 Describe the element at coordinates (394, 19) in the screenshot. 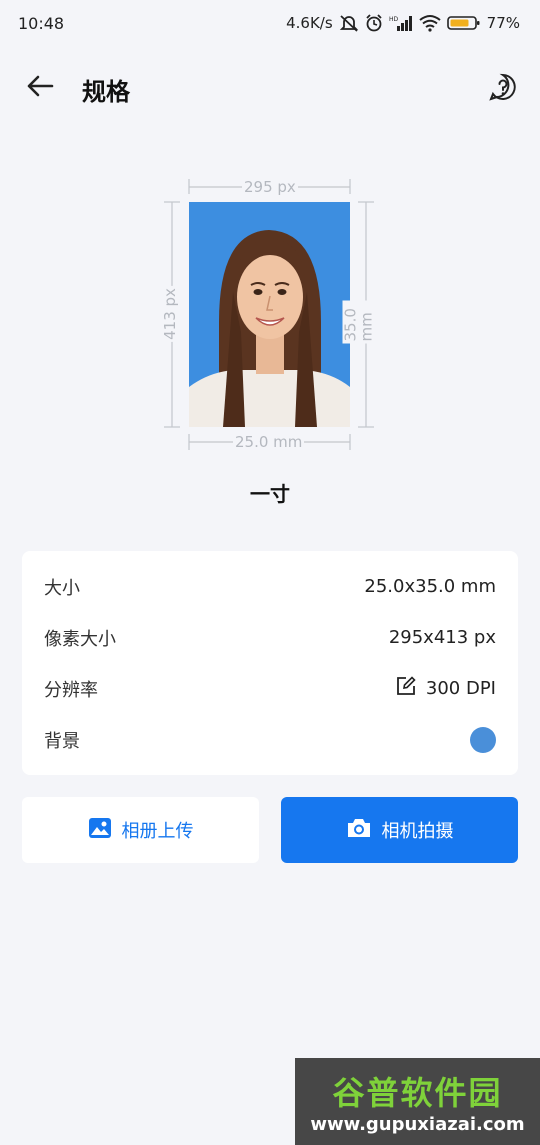

I see `svg-text: HD` at that location.